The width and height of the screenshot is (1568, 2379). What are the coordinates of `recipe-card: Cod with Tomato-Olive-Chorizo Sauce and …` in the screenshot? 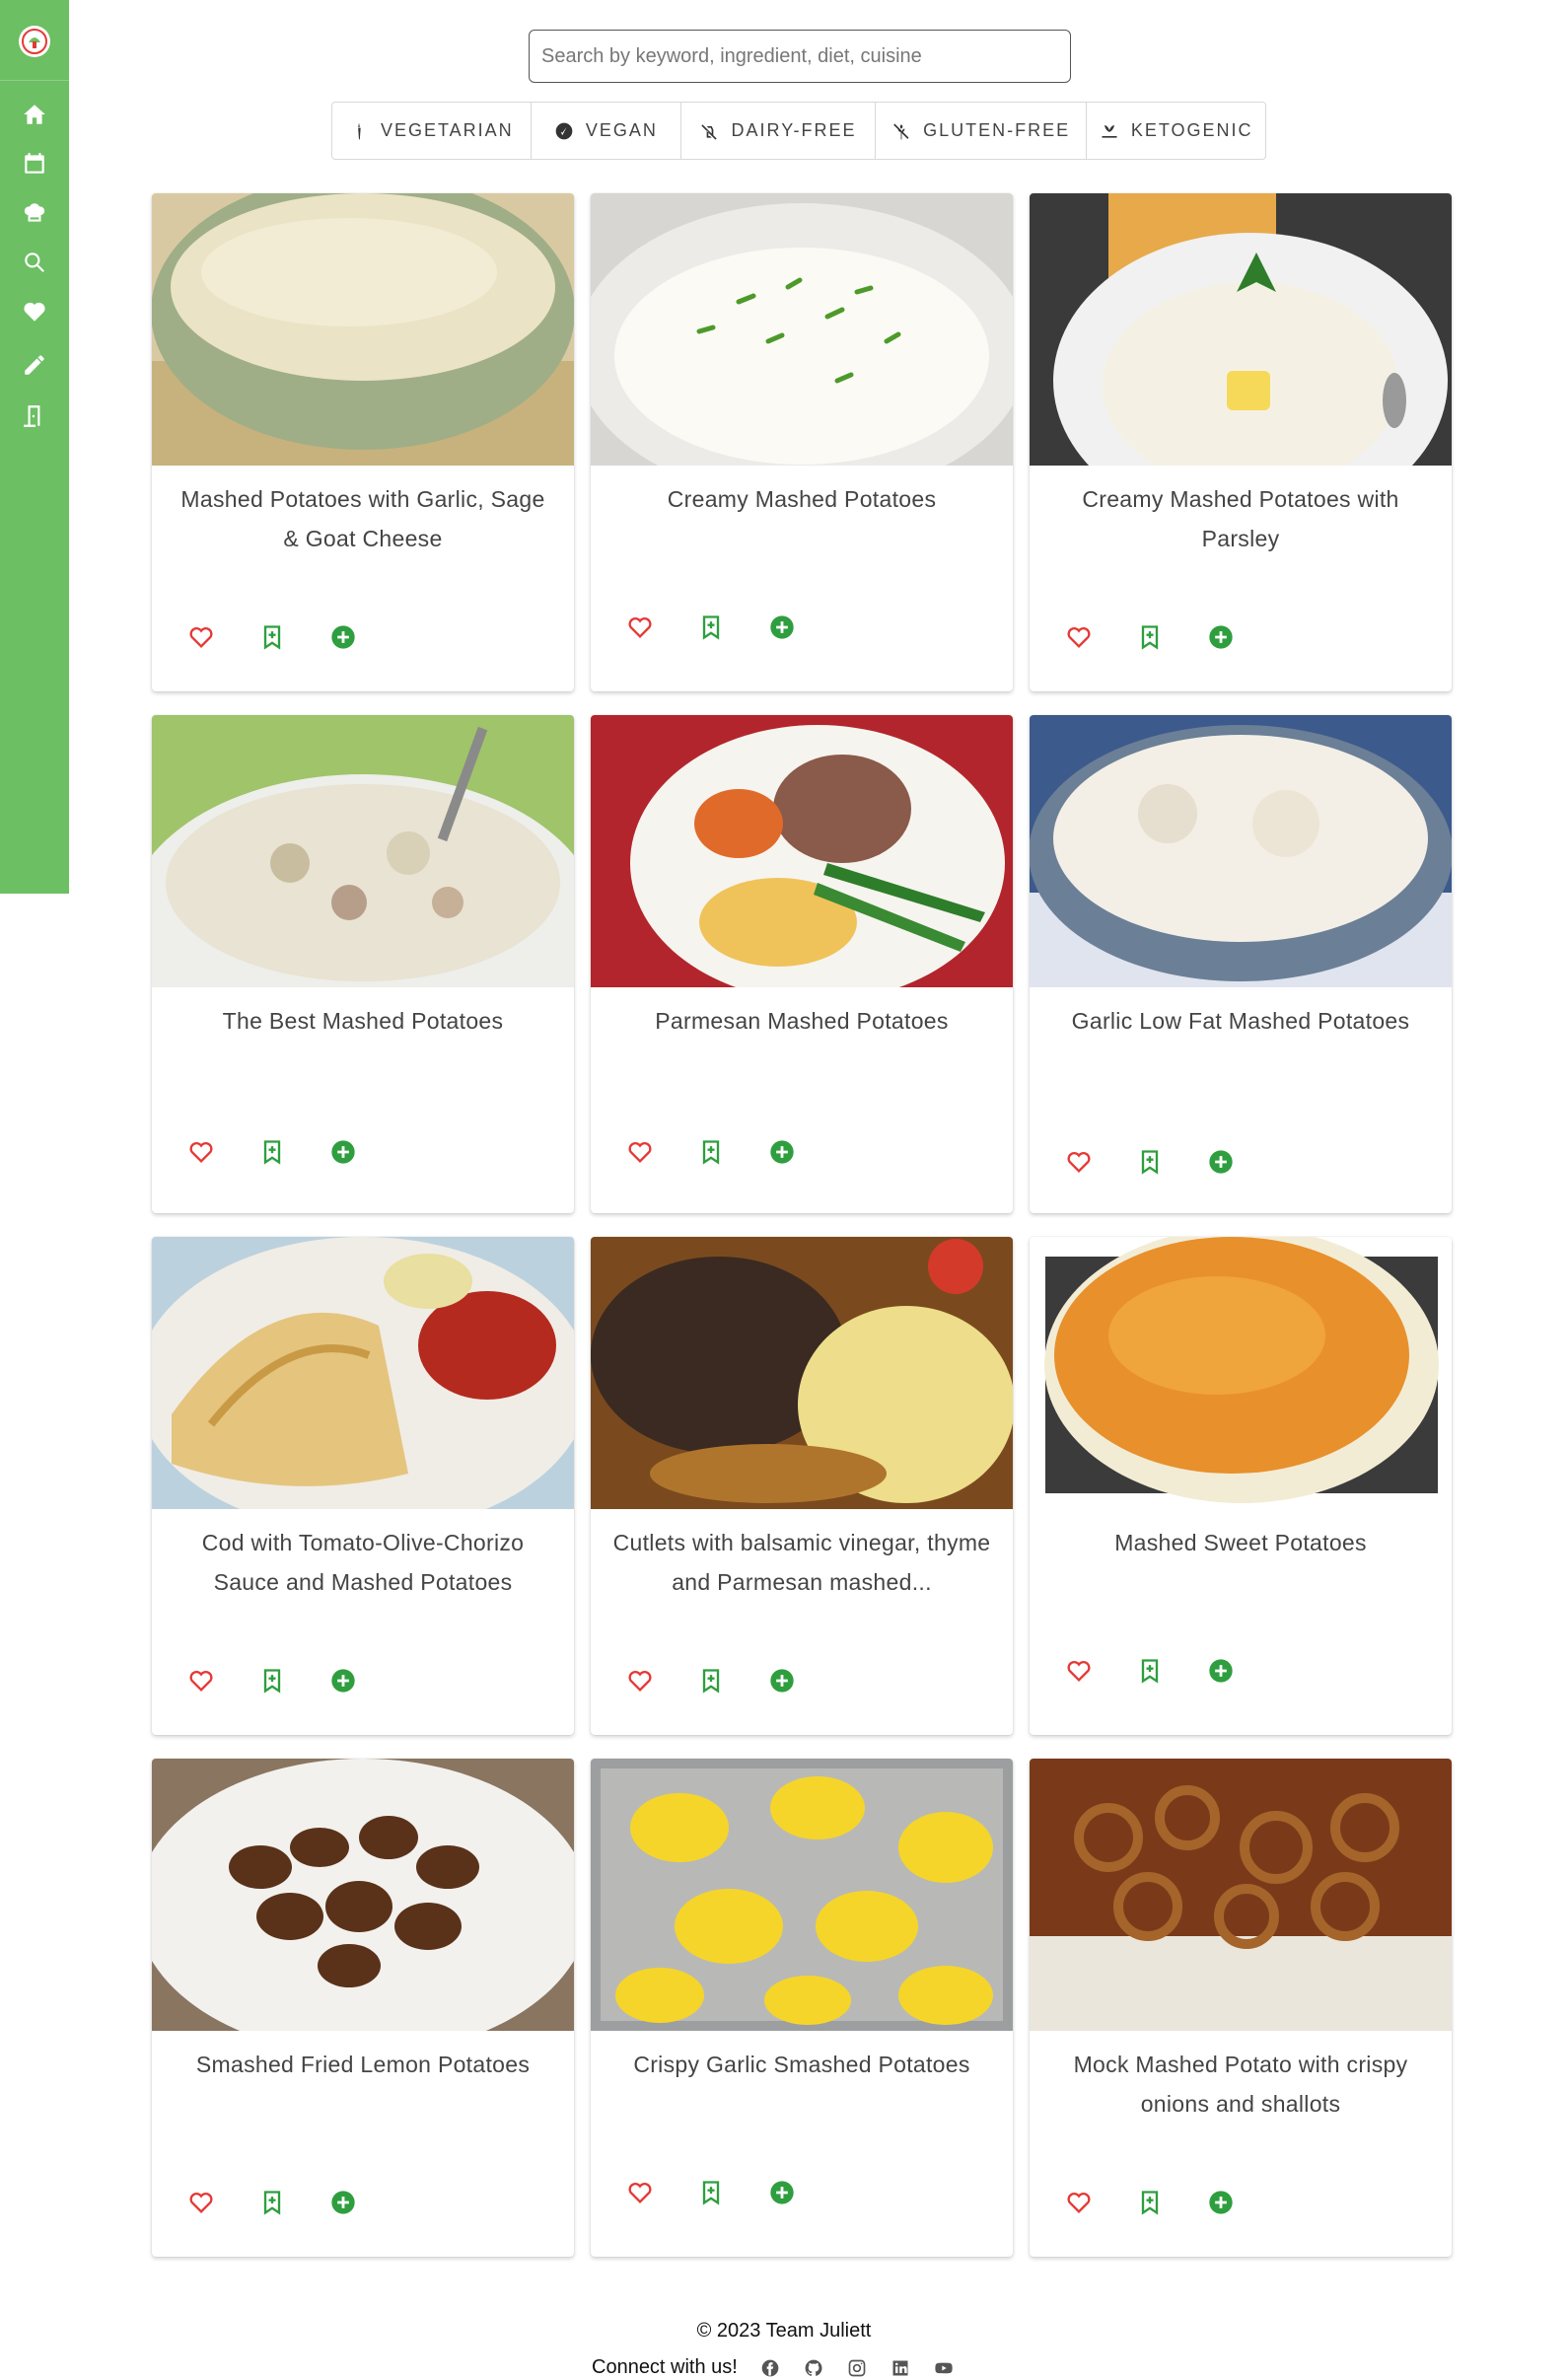 It's located at (363, 1486).